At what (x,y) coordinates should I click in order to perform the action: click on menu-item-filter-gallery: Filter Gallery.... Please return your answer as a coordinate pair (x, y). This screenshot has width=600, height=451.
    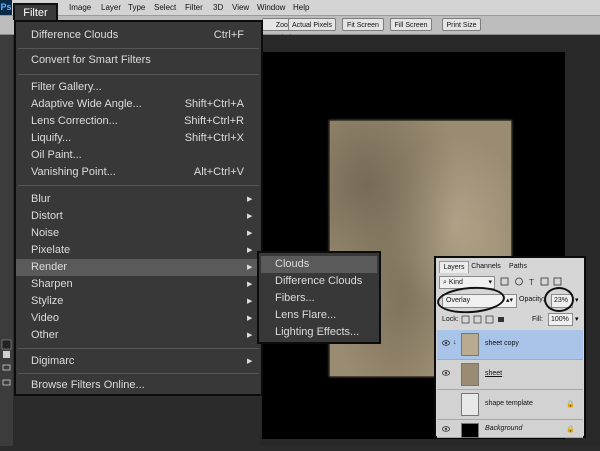
    Looking at the image, I should click on (138, 87).